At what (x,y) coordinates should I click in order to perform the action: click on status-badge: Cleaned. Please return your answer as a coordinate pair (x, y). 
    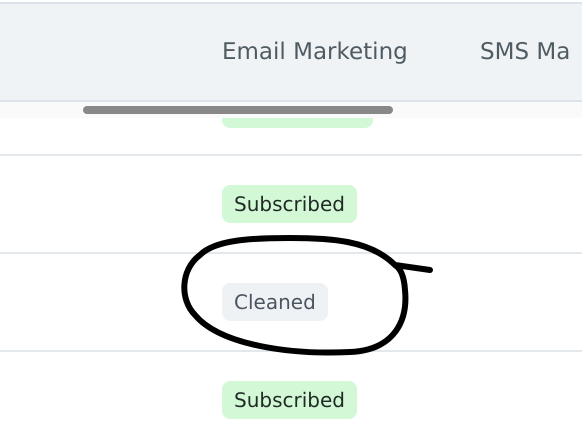
    Looking at the image, I should click on (275, 302).